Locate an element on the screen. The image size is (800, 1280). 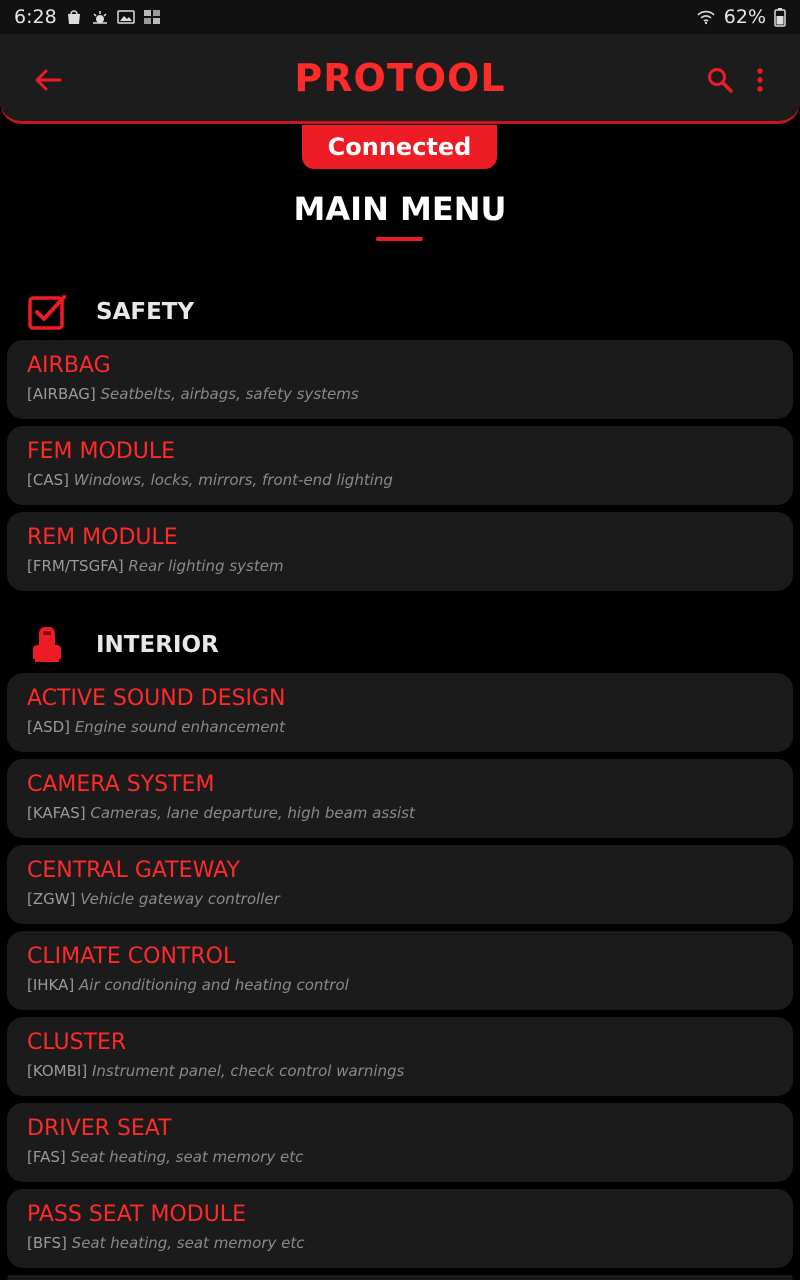
item-code: [BFS] is located at coordinates (47, 1243).